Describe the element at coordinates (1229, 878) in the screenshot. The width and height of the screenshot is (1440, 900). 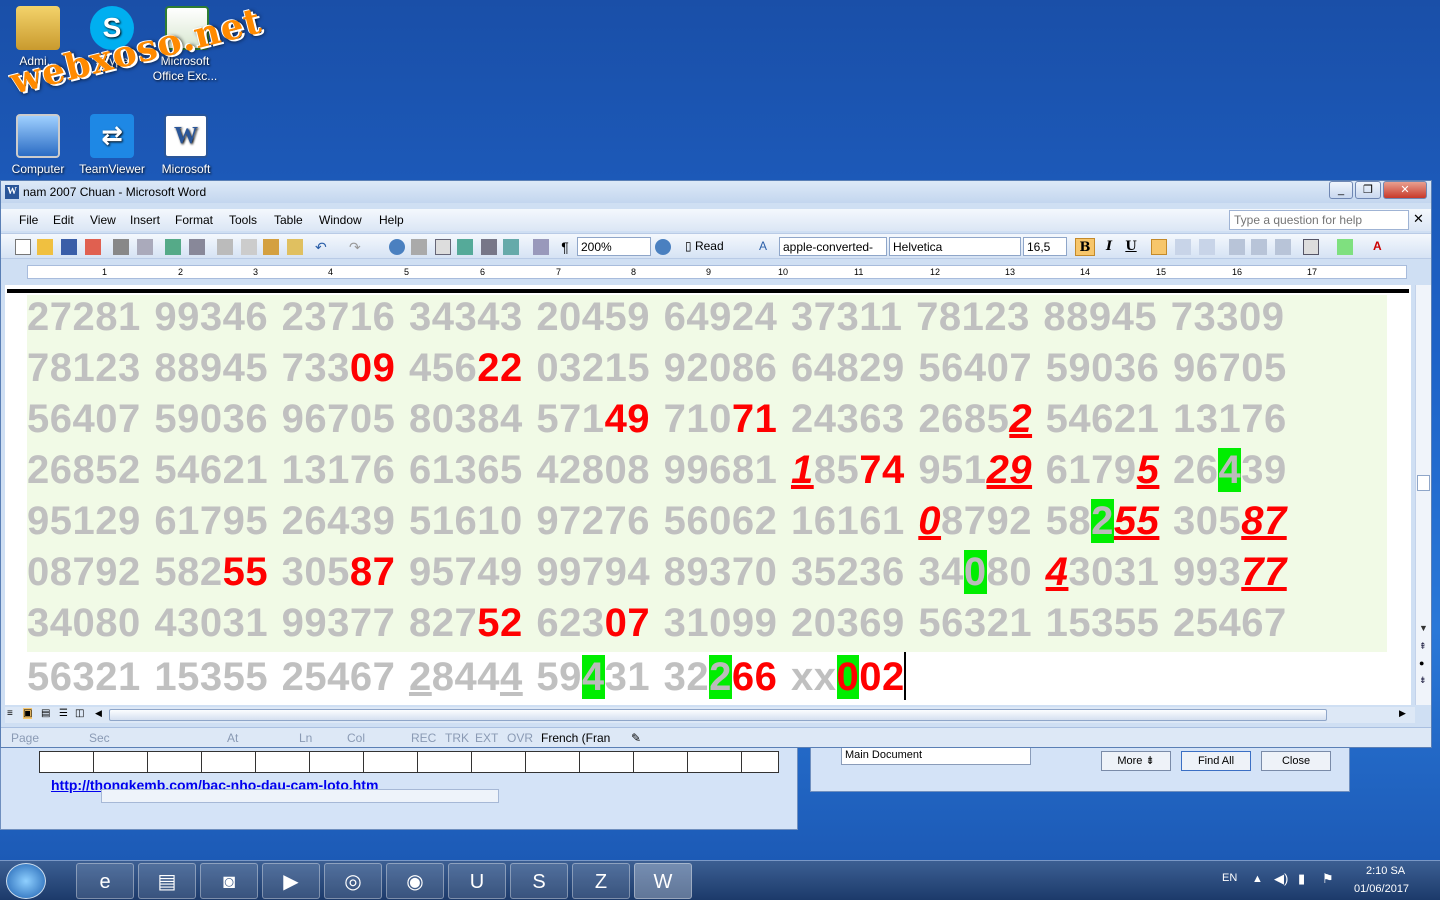
I see `language-indicator: EN` at that location.